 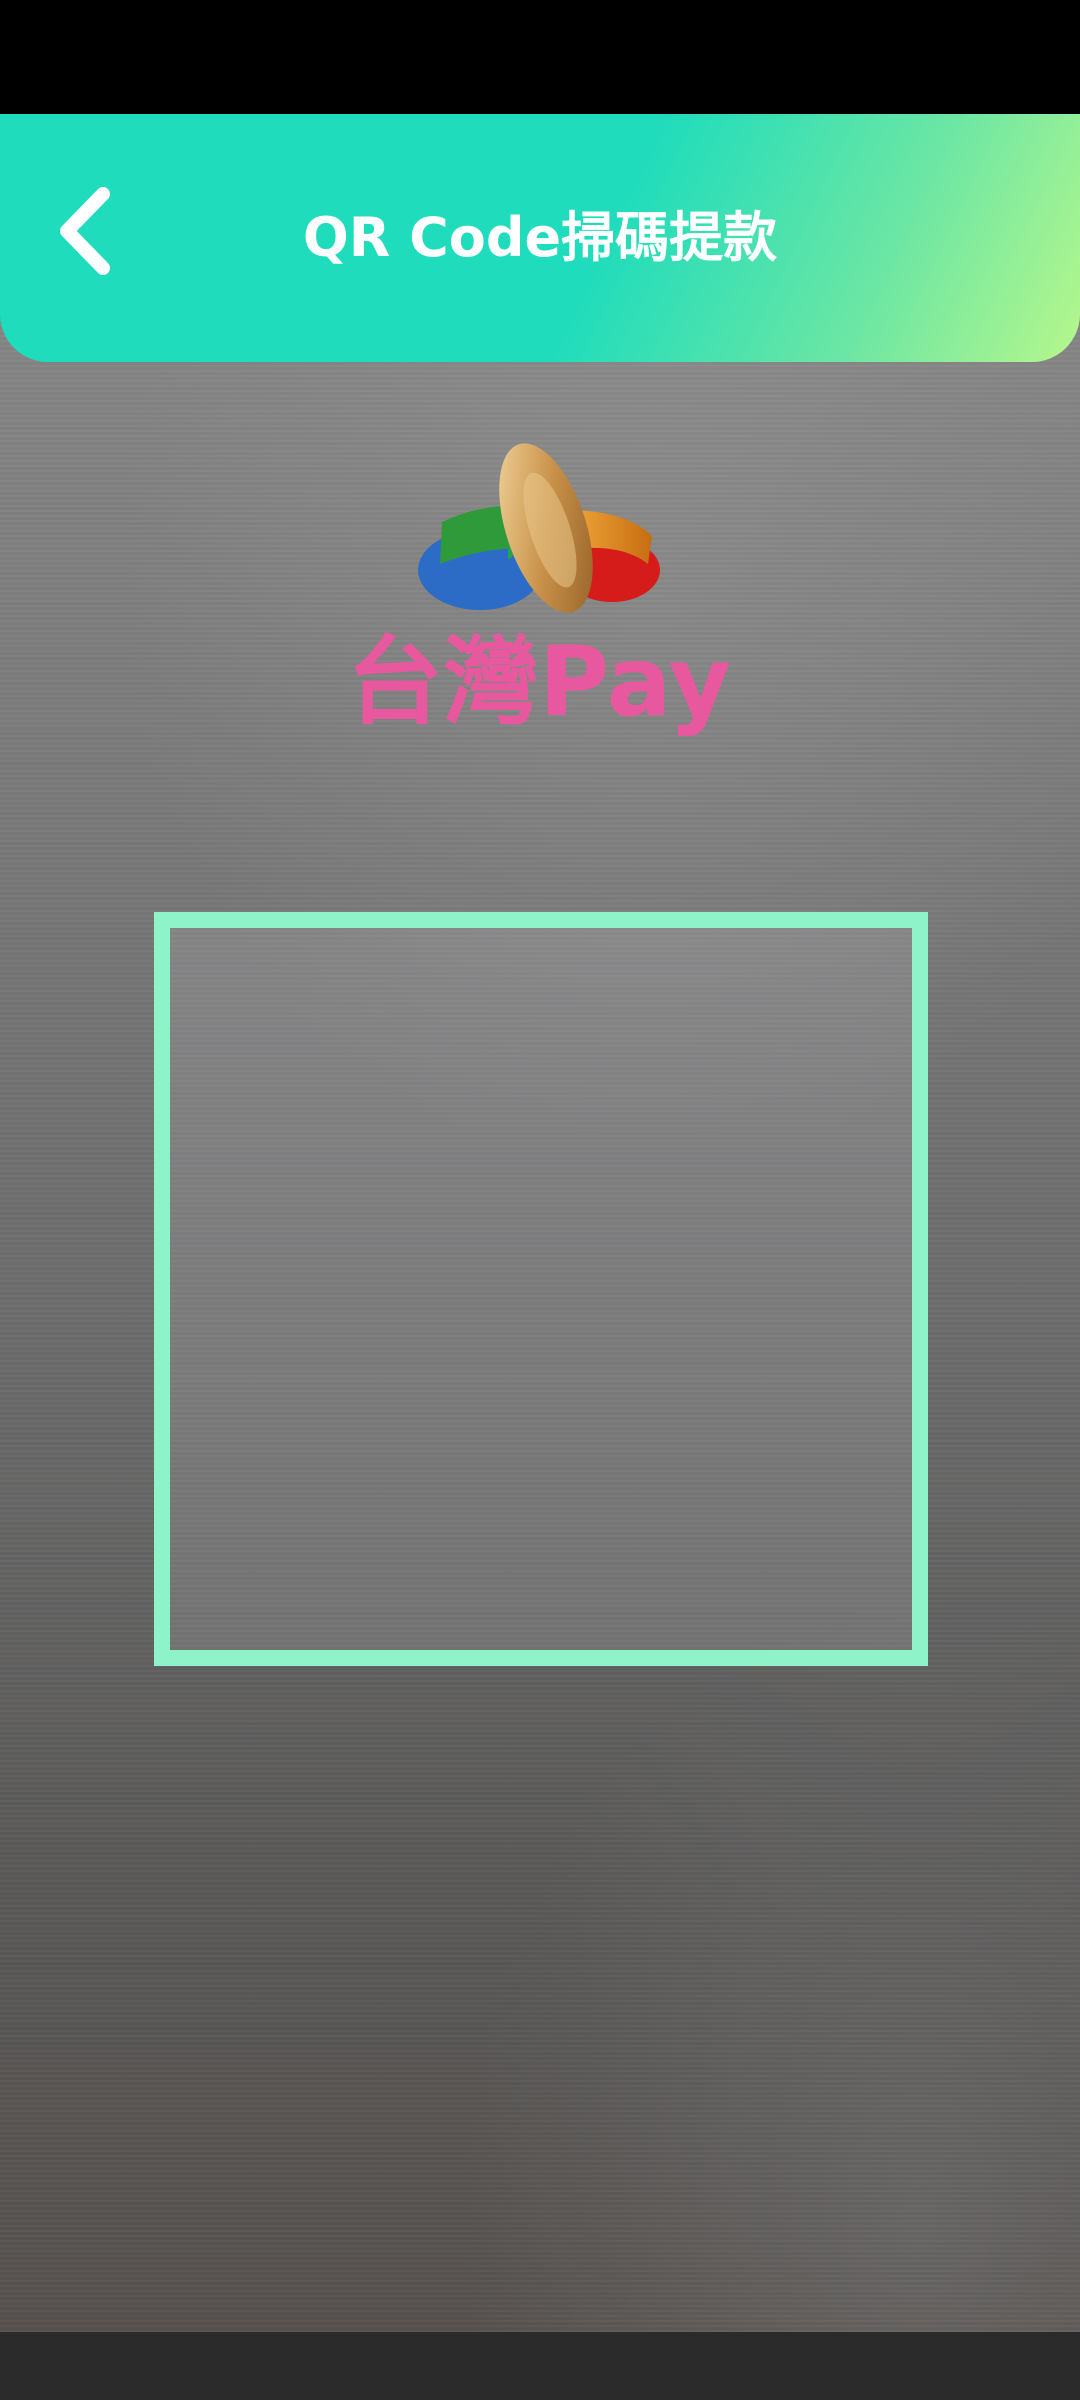 What do you see at coordinates (540, 610) in the screenshot?
I see `taiwan-pay-logo: 台灣Pay` at bounding box center [540, 610].